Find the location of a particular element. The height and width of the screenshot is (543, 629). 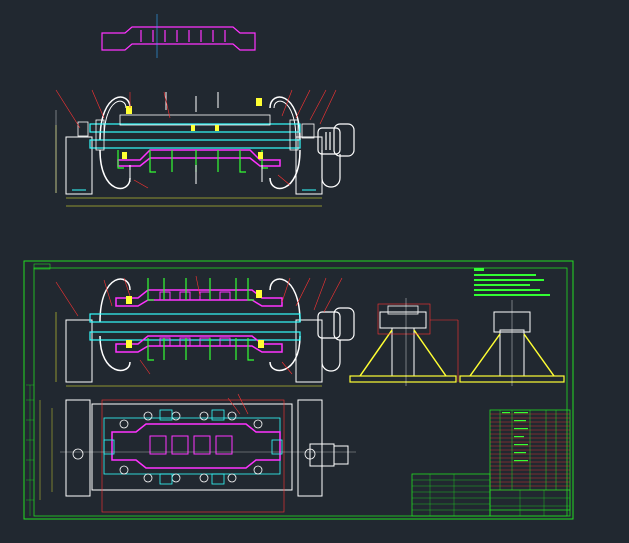

upper-assembly-elevation is located at coordinates (205, 148).